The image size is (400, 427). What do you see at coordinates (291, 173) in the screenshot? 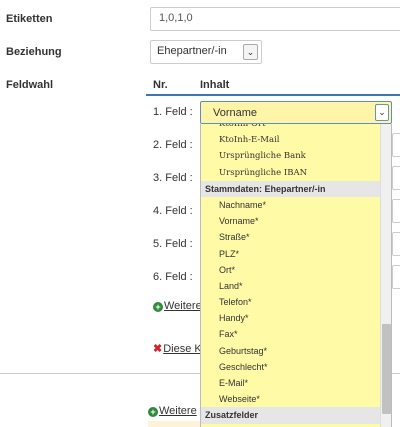
I see `dropdown-option: Ursprüngliche IBAN` at bounding box center [291, 173].